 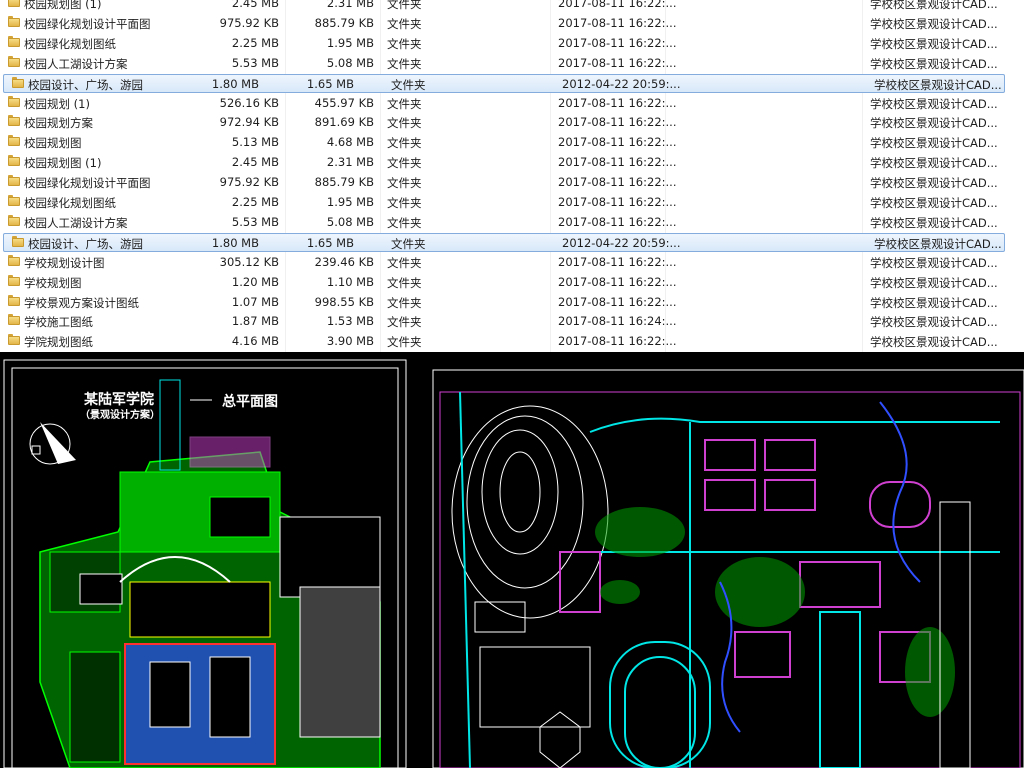 What do you see at coordinates (350, 63) in the screenshot?
I see `file-compressed-size: 5.08 MB` at bounding box center [350, 63].